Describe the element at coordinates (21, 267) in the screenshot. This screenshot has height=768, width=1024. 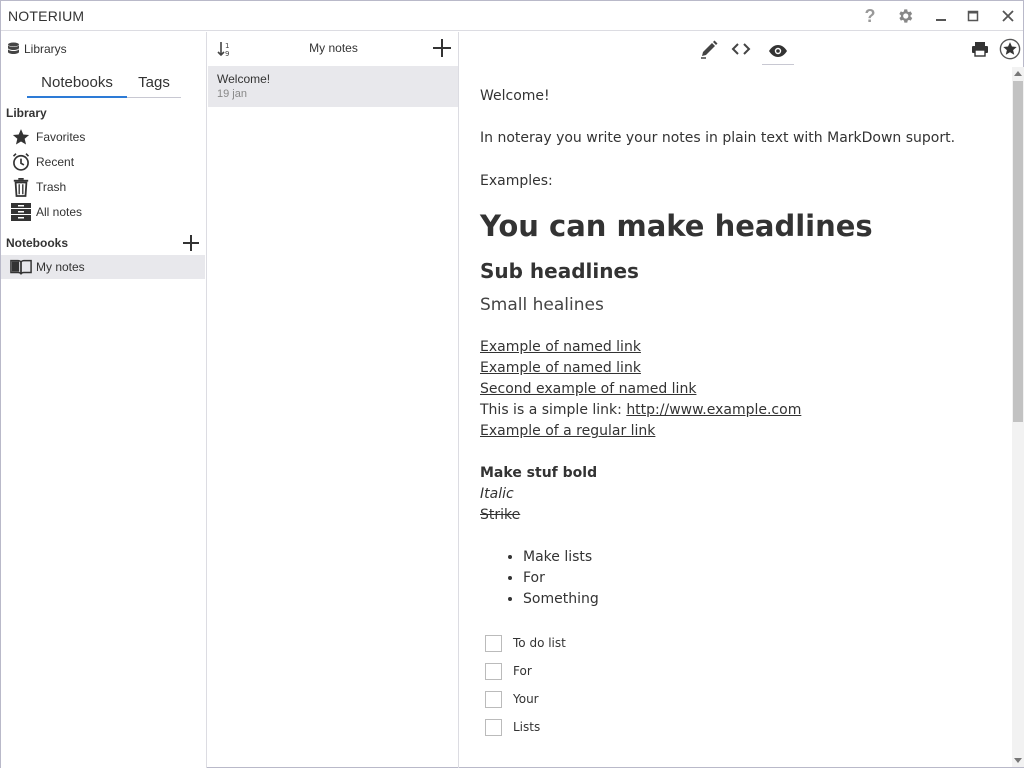
I see `book-icon` at that location.